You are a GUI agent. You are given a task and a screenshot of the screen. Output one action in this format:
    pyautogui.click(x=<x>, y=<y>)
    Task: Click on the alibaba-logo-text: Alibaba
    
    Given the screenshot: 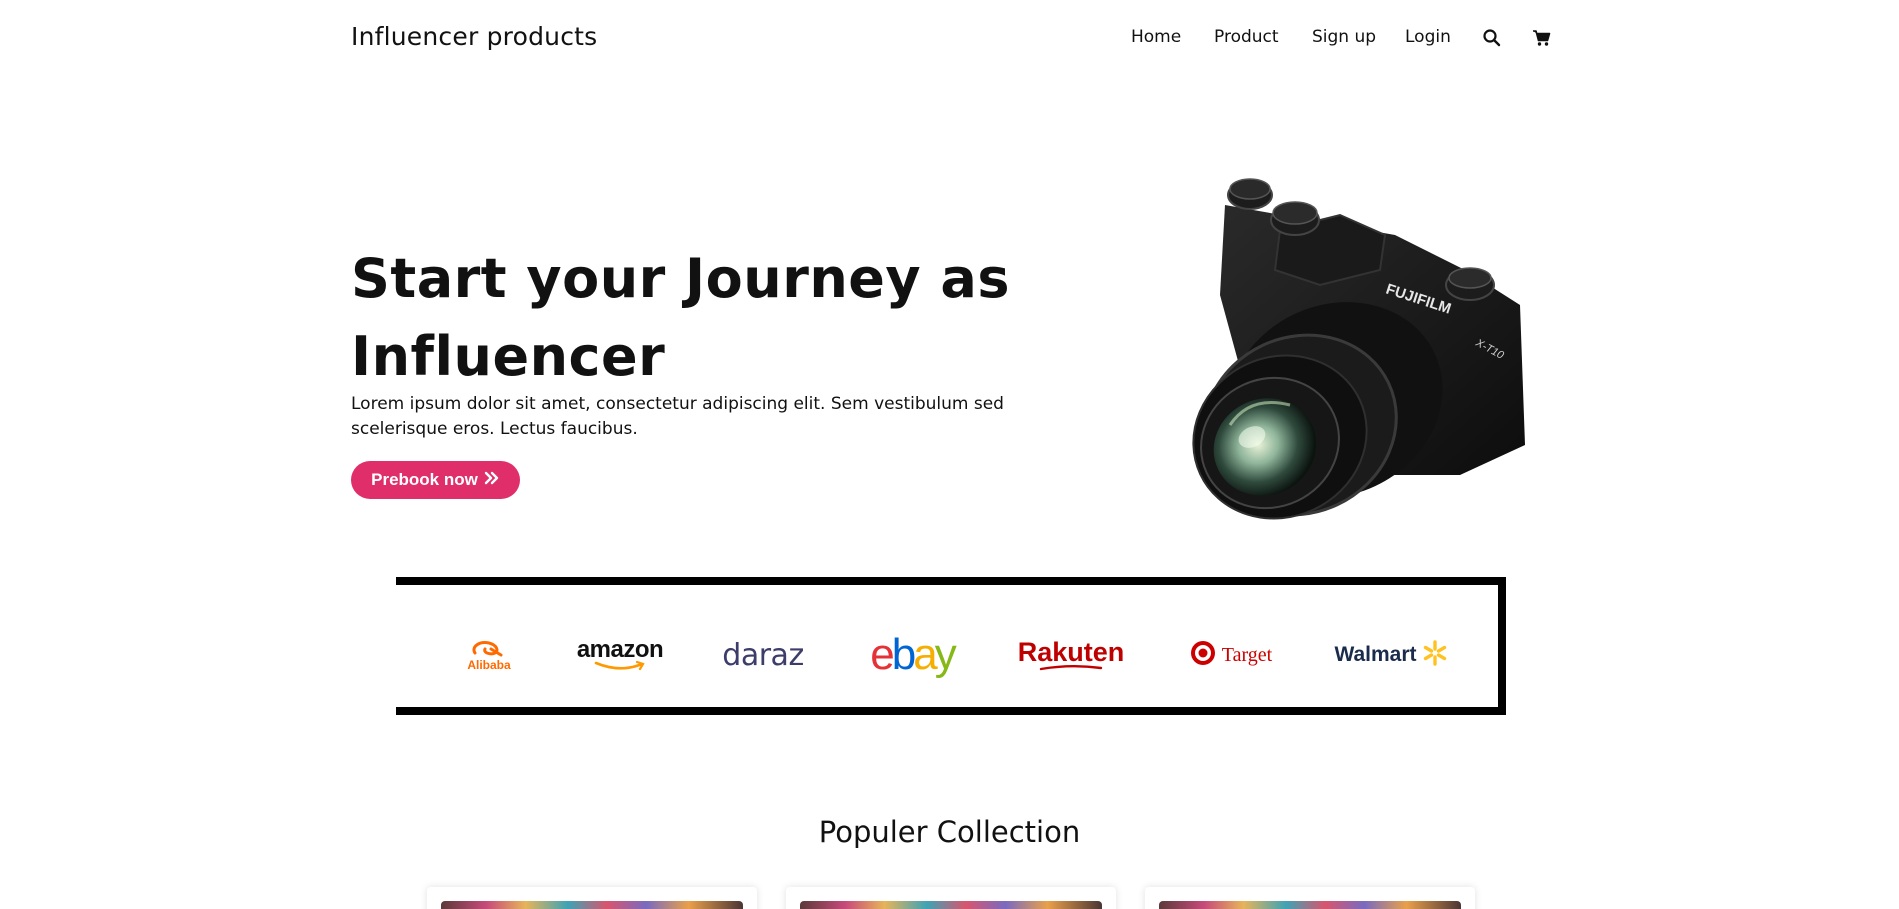 What is the action you would take?
    pyautogui.click(x=489, y=664)
    